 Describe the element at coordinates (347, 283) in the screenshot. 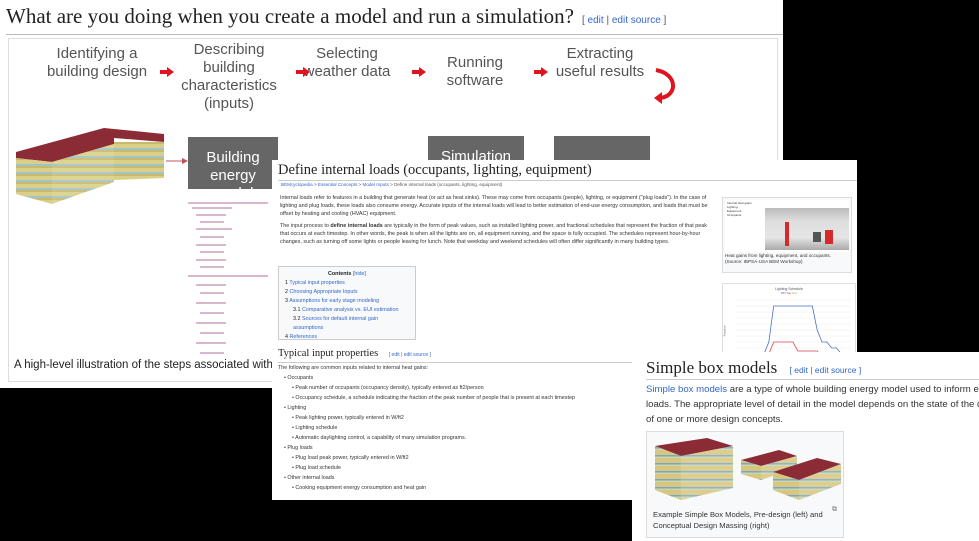

I see `toc-item: 1 Typical input properties` at that location.